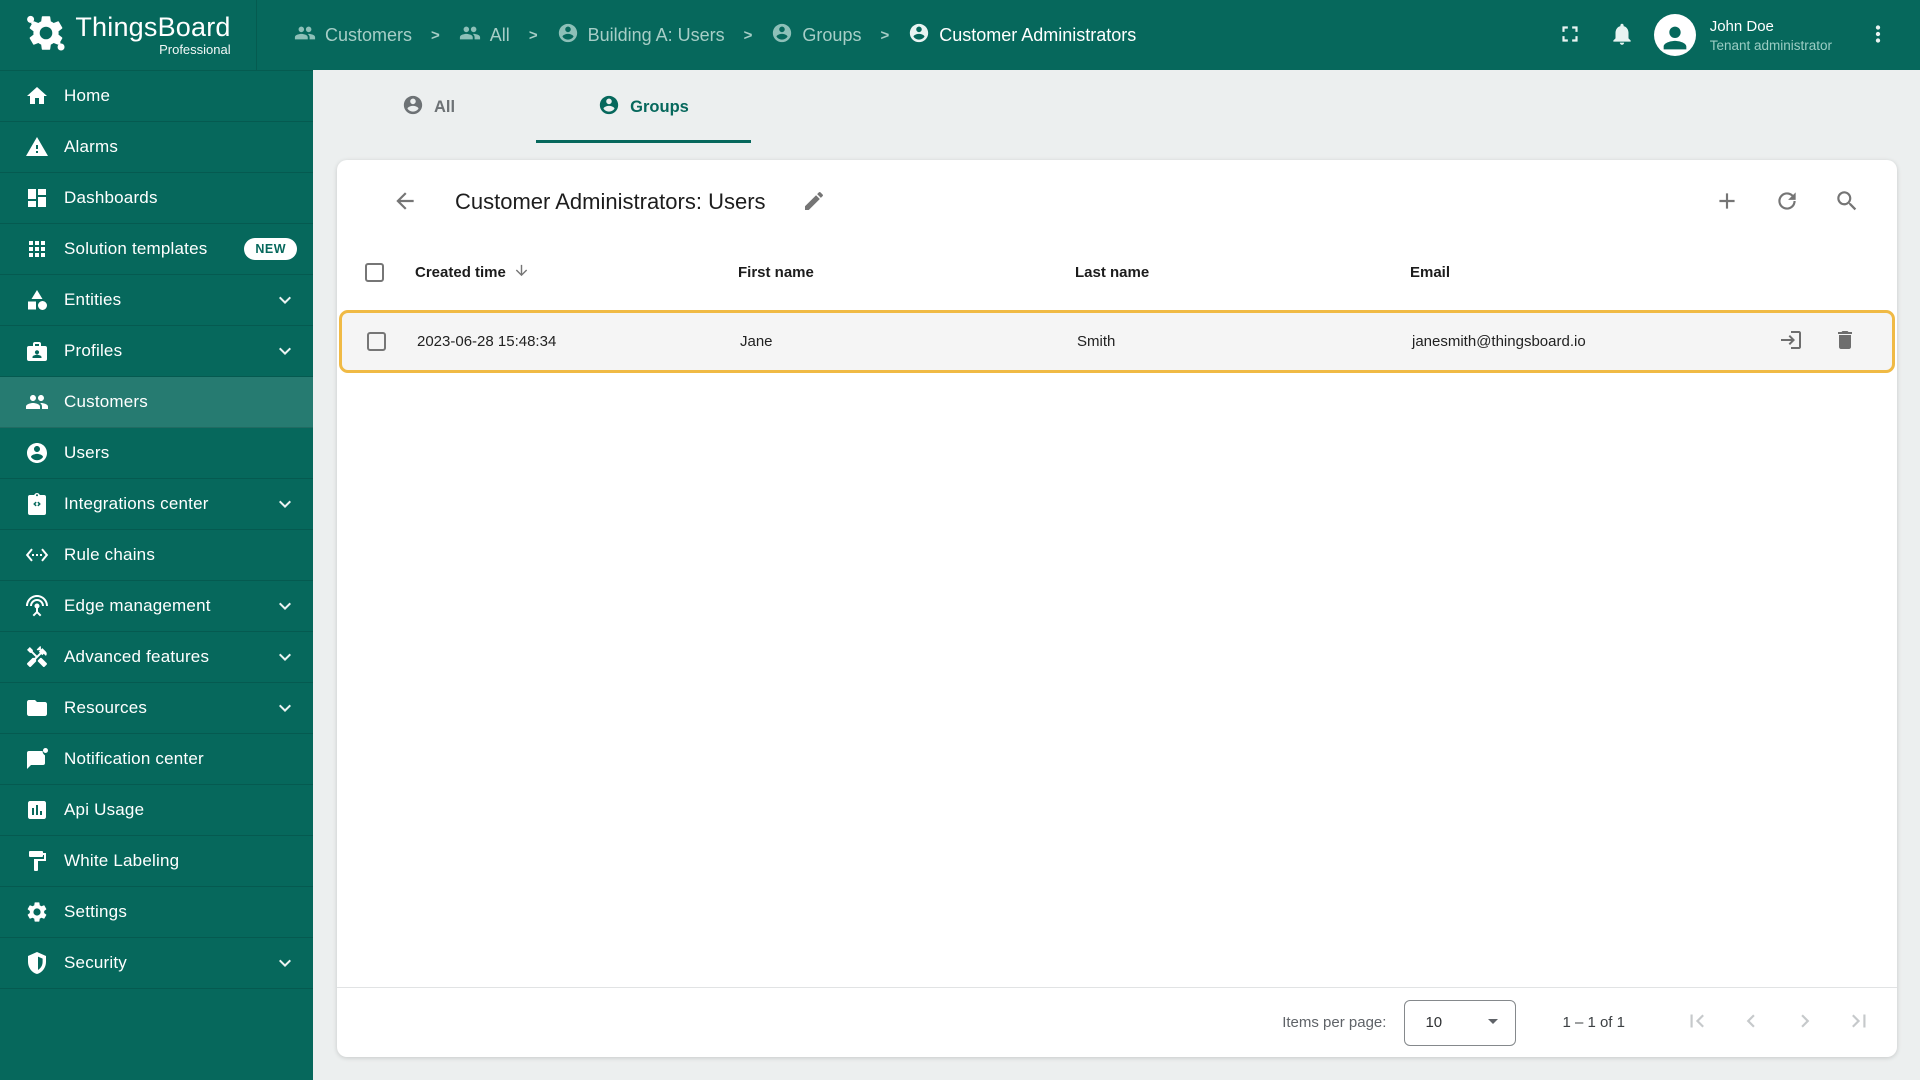 The image size is (1920, 1080). I want to click on items-per-page-select: 10, so click(1460, 1022).